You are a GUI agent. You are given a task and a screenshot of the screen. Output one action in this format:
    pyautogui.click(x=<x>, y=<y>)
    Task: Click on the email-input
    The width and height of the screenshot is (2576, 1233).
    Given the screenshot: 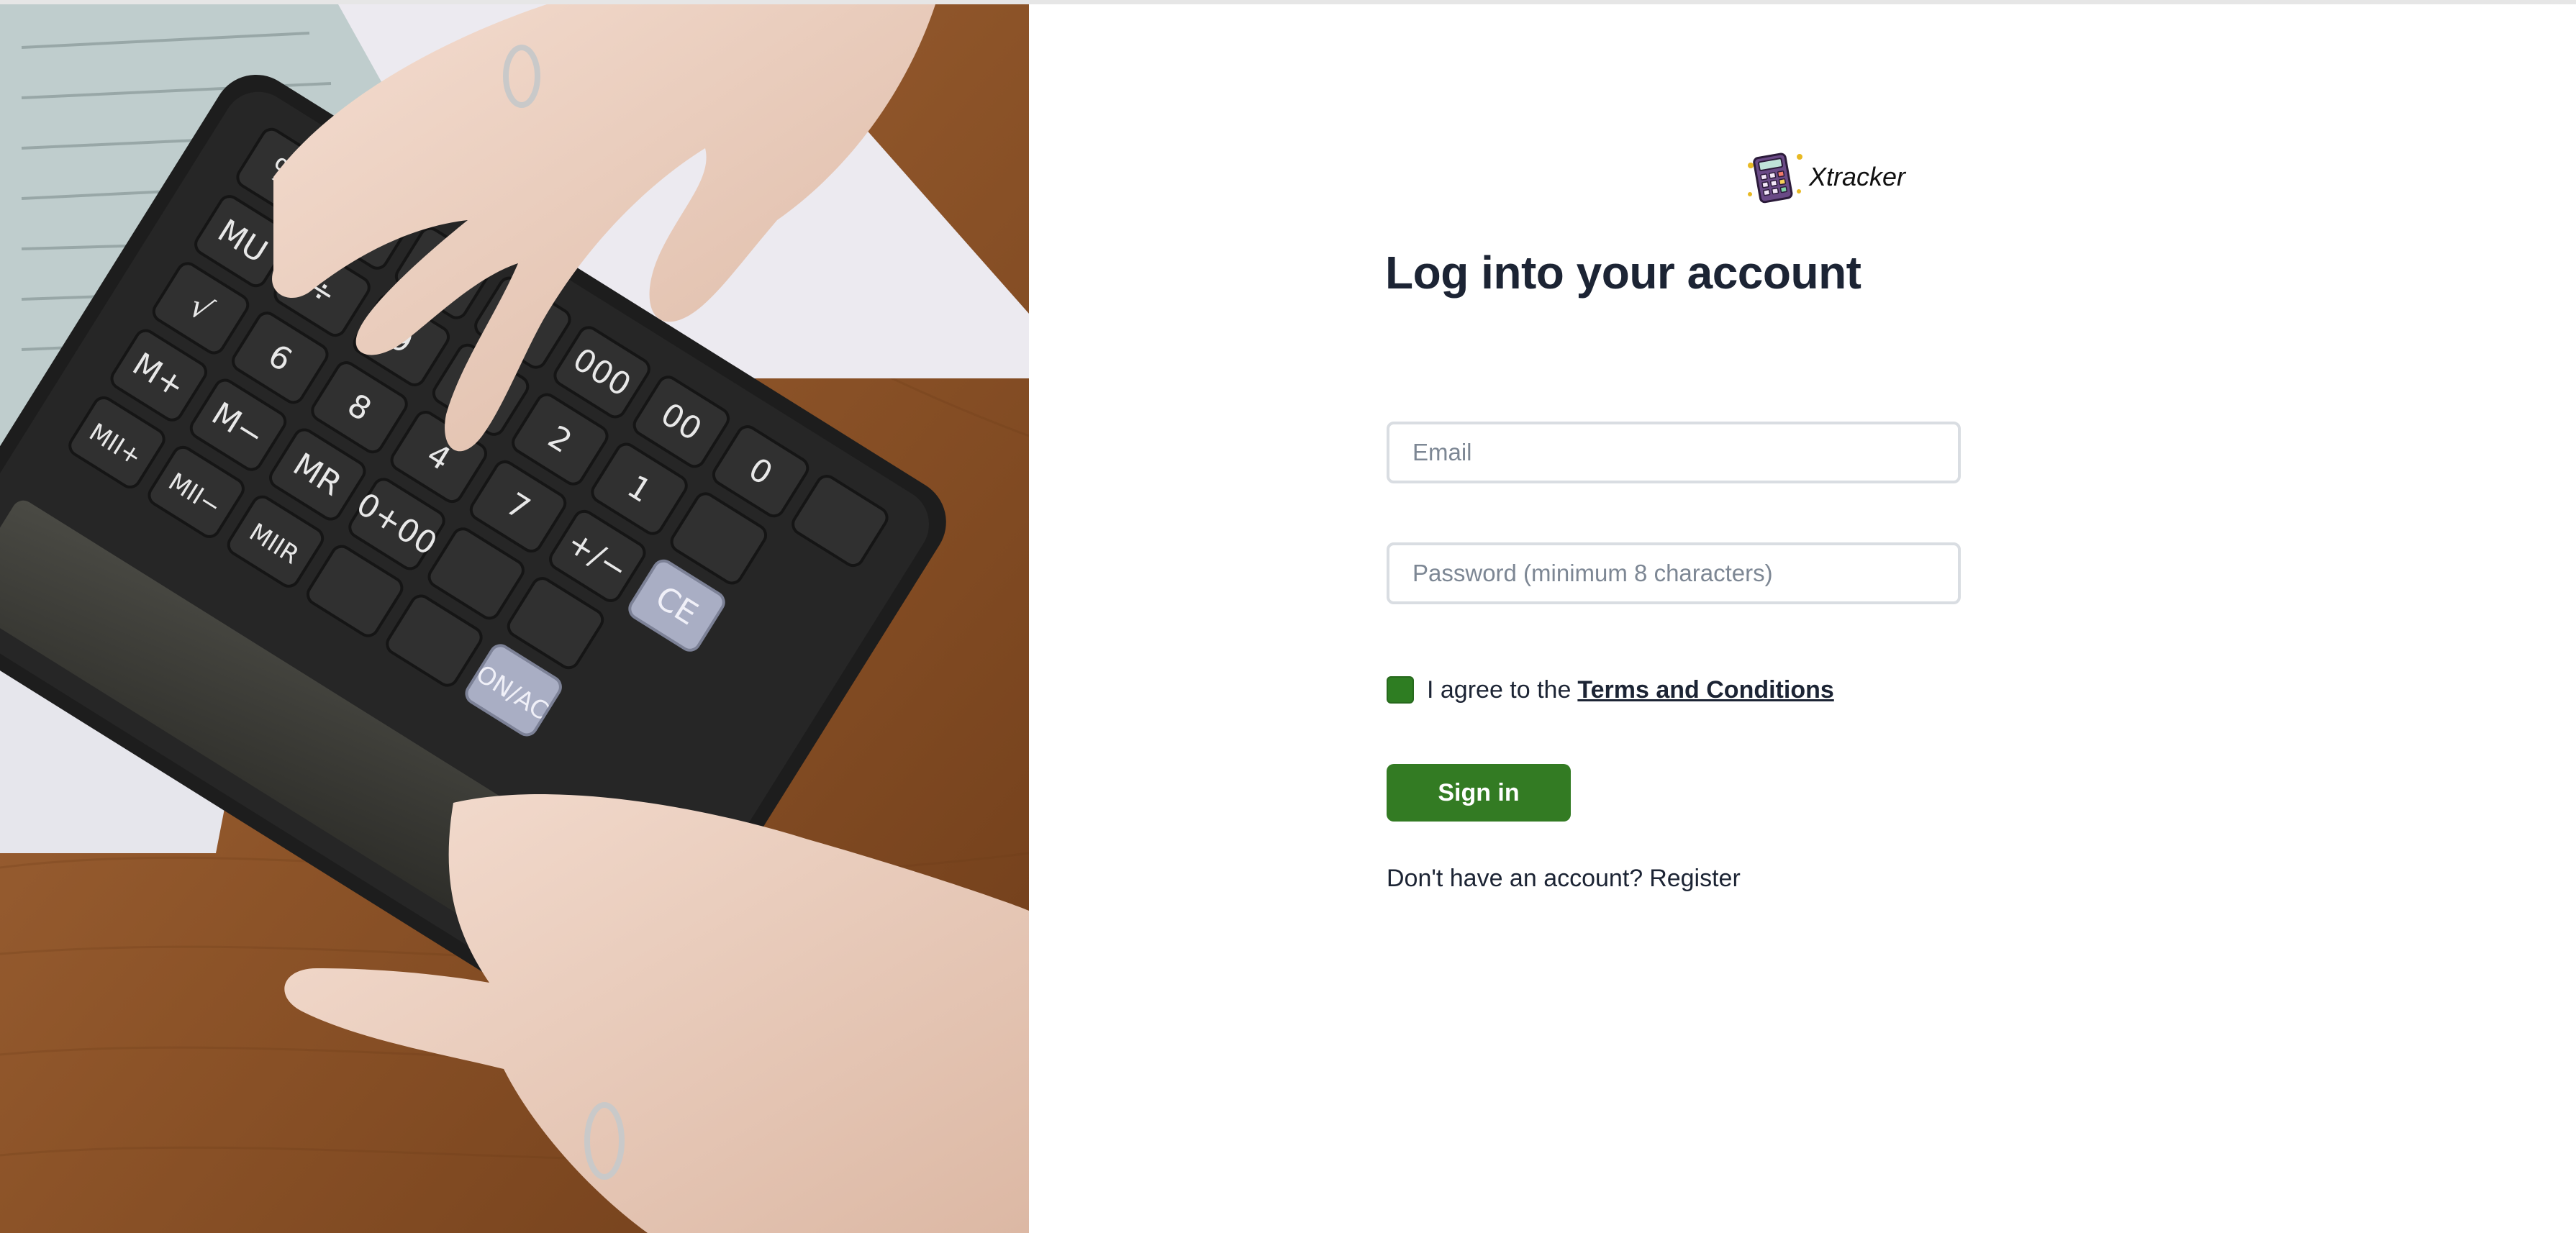 What is the action you would take?
    pyautogui.click(x=1674, y=452)
    